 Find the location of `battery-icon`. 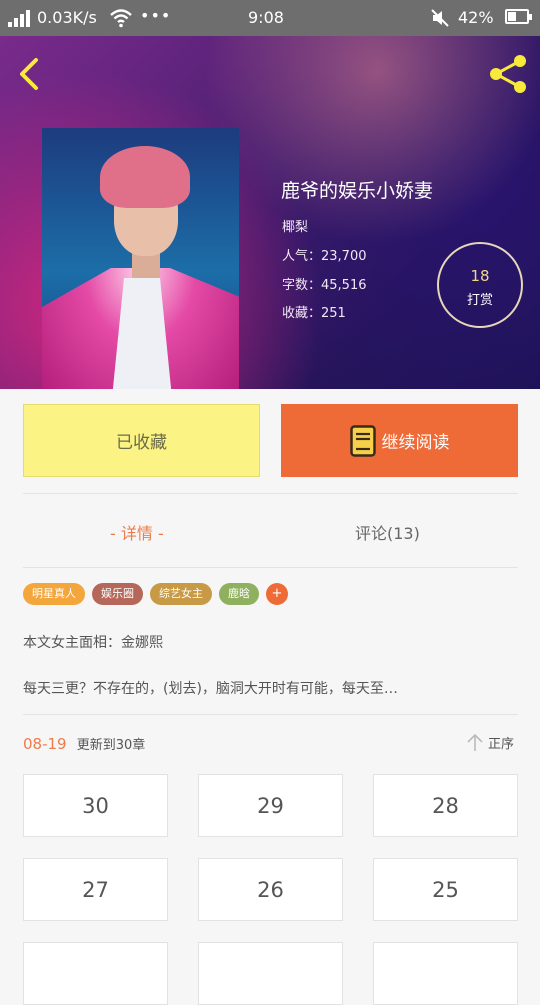

battery-icon is located at coordinates (518, 16).